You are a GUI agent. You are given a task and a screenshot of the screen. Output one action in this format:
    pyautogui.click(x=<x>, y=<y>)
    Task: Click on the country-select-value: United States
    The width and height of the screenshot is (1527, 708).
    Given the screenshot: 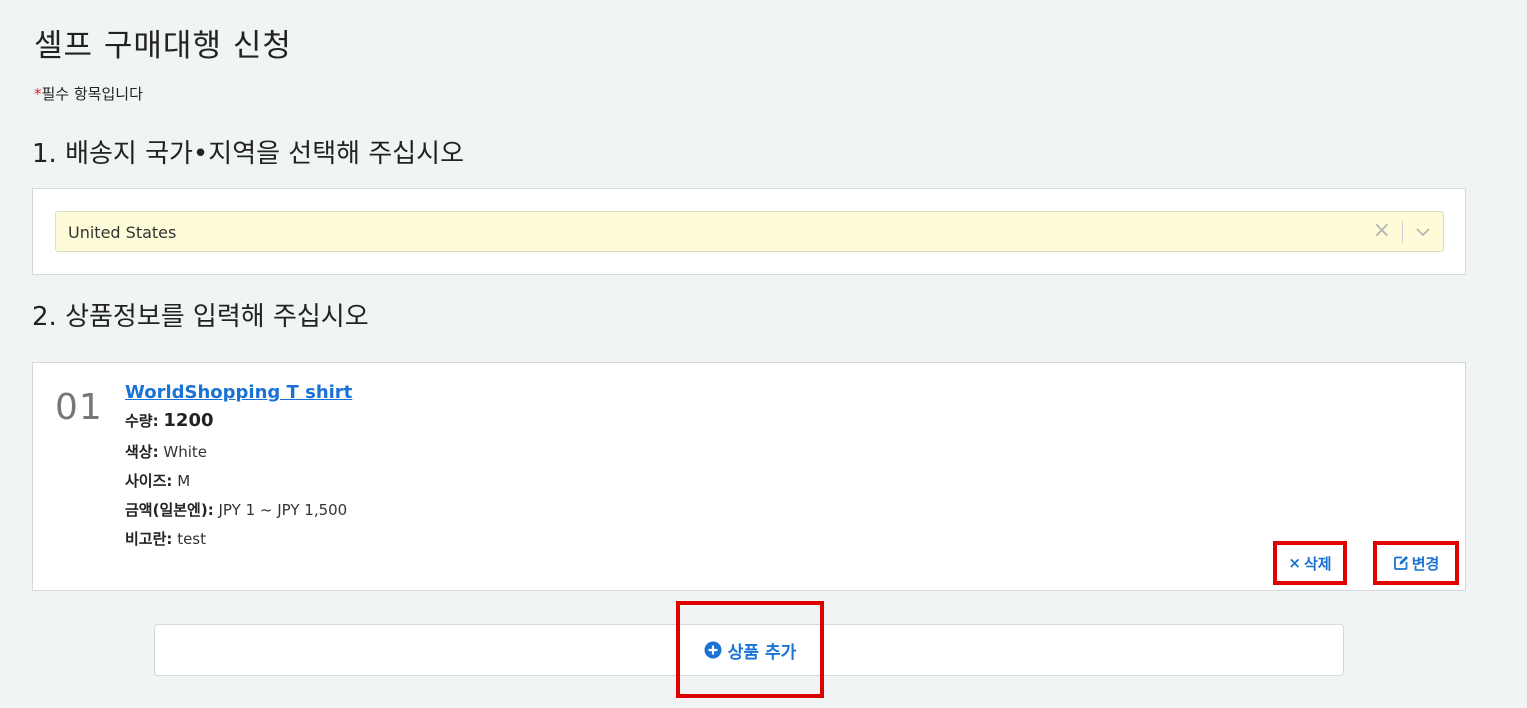 What is the action you would take?
    pyautogui.click(x=122, y=232)
    